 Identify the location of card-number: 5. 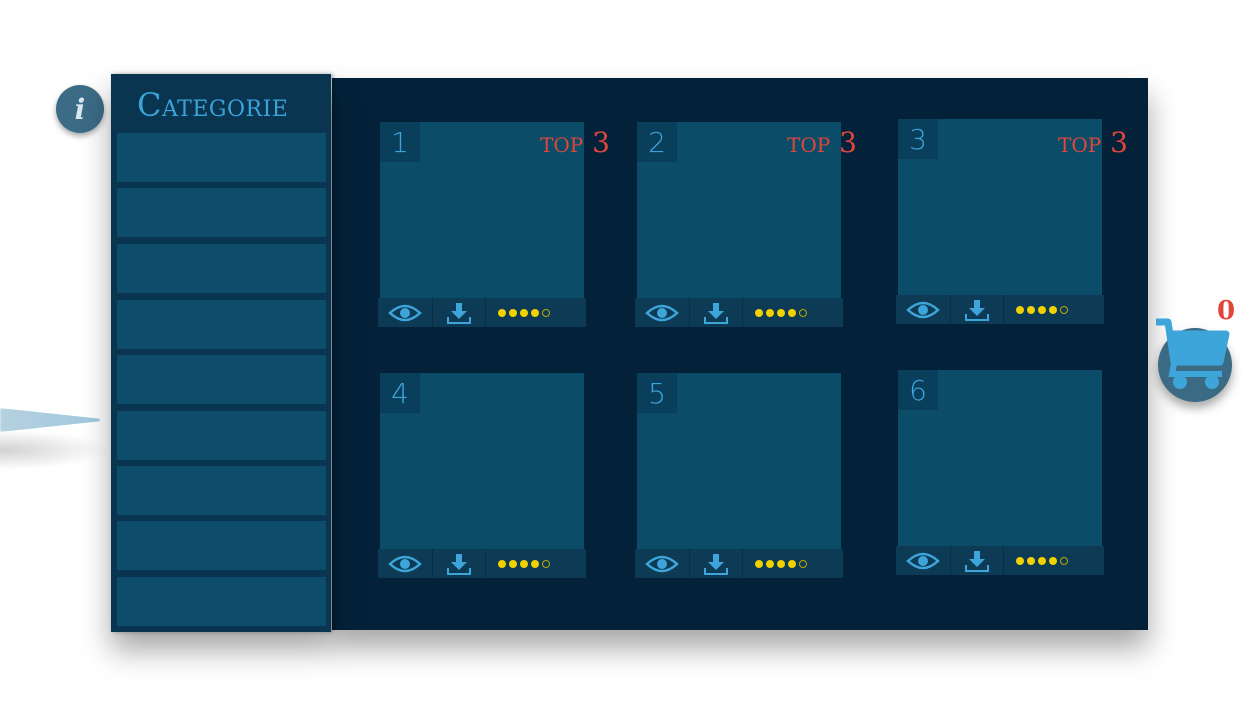
(657, 393).